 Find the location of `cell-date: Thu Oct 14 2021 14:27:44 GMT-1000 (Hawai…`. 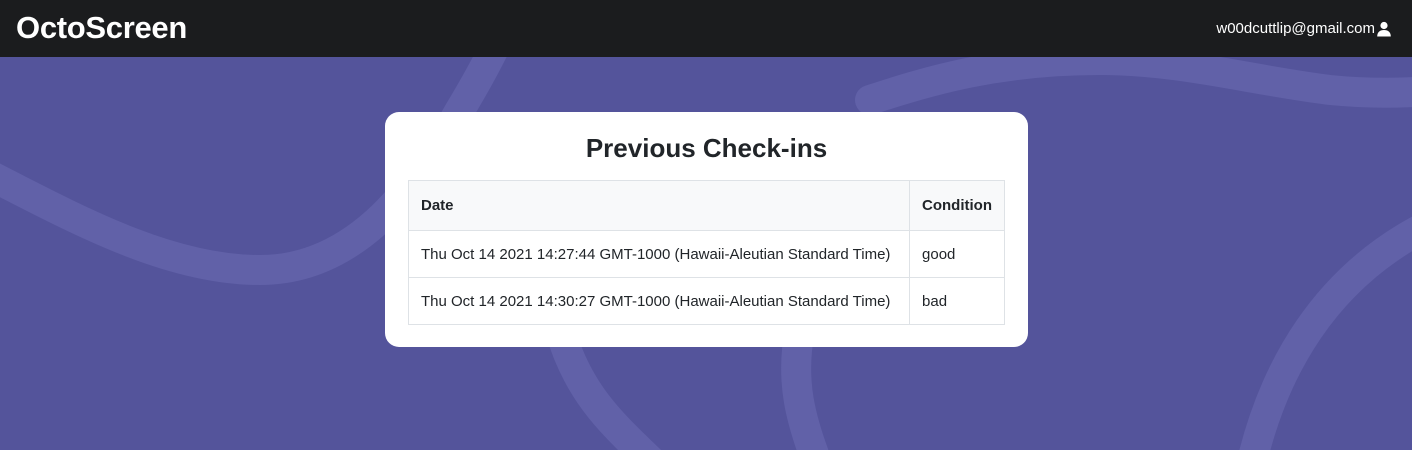

cell-date: Thu Oct 14 2021 14:27:44 GMT-1000 (Hawai… is located at coordinates (659, 254).